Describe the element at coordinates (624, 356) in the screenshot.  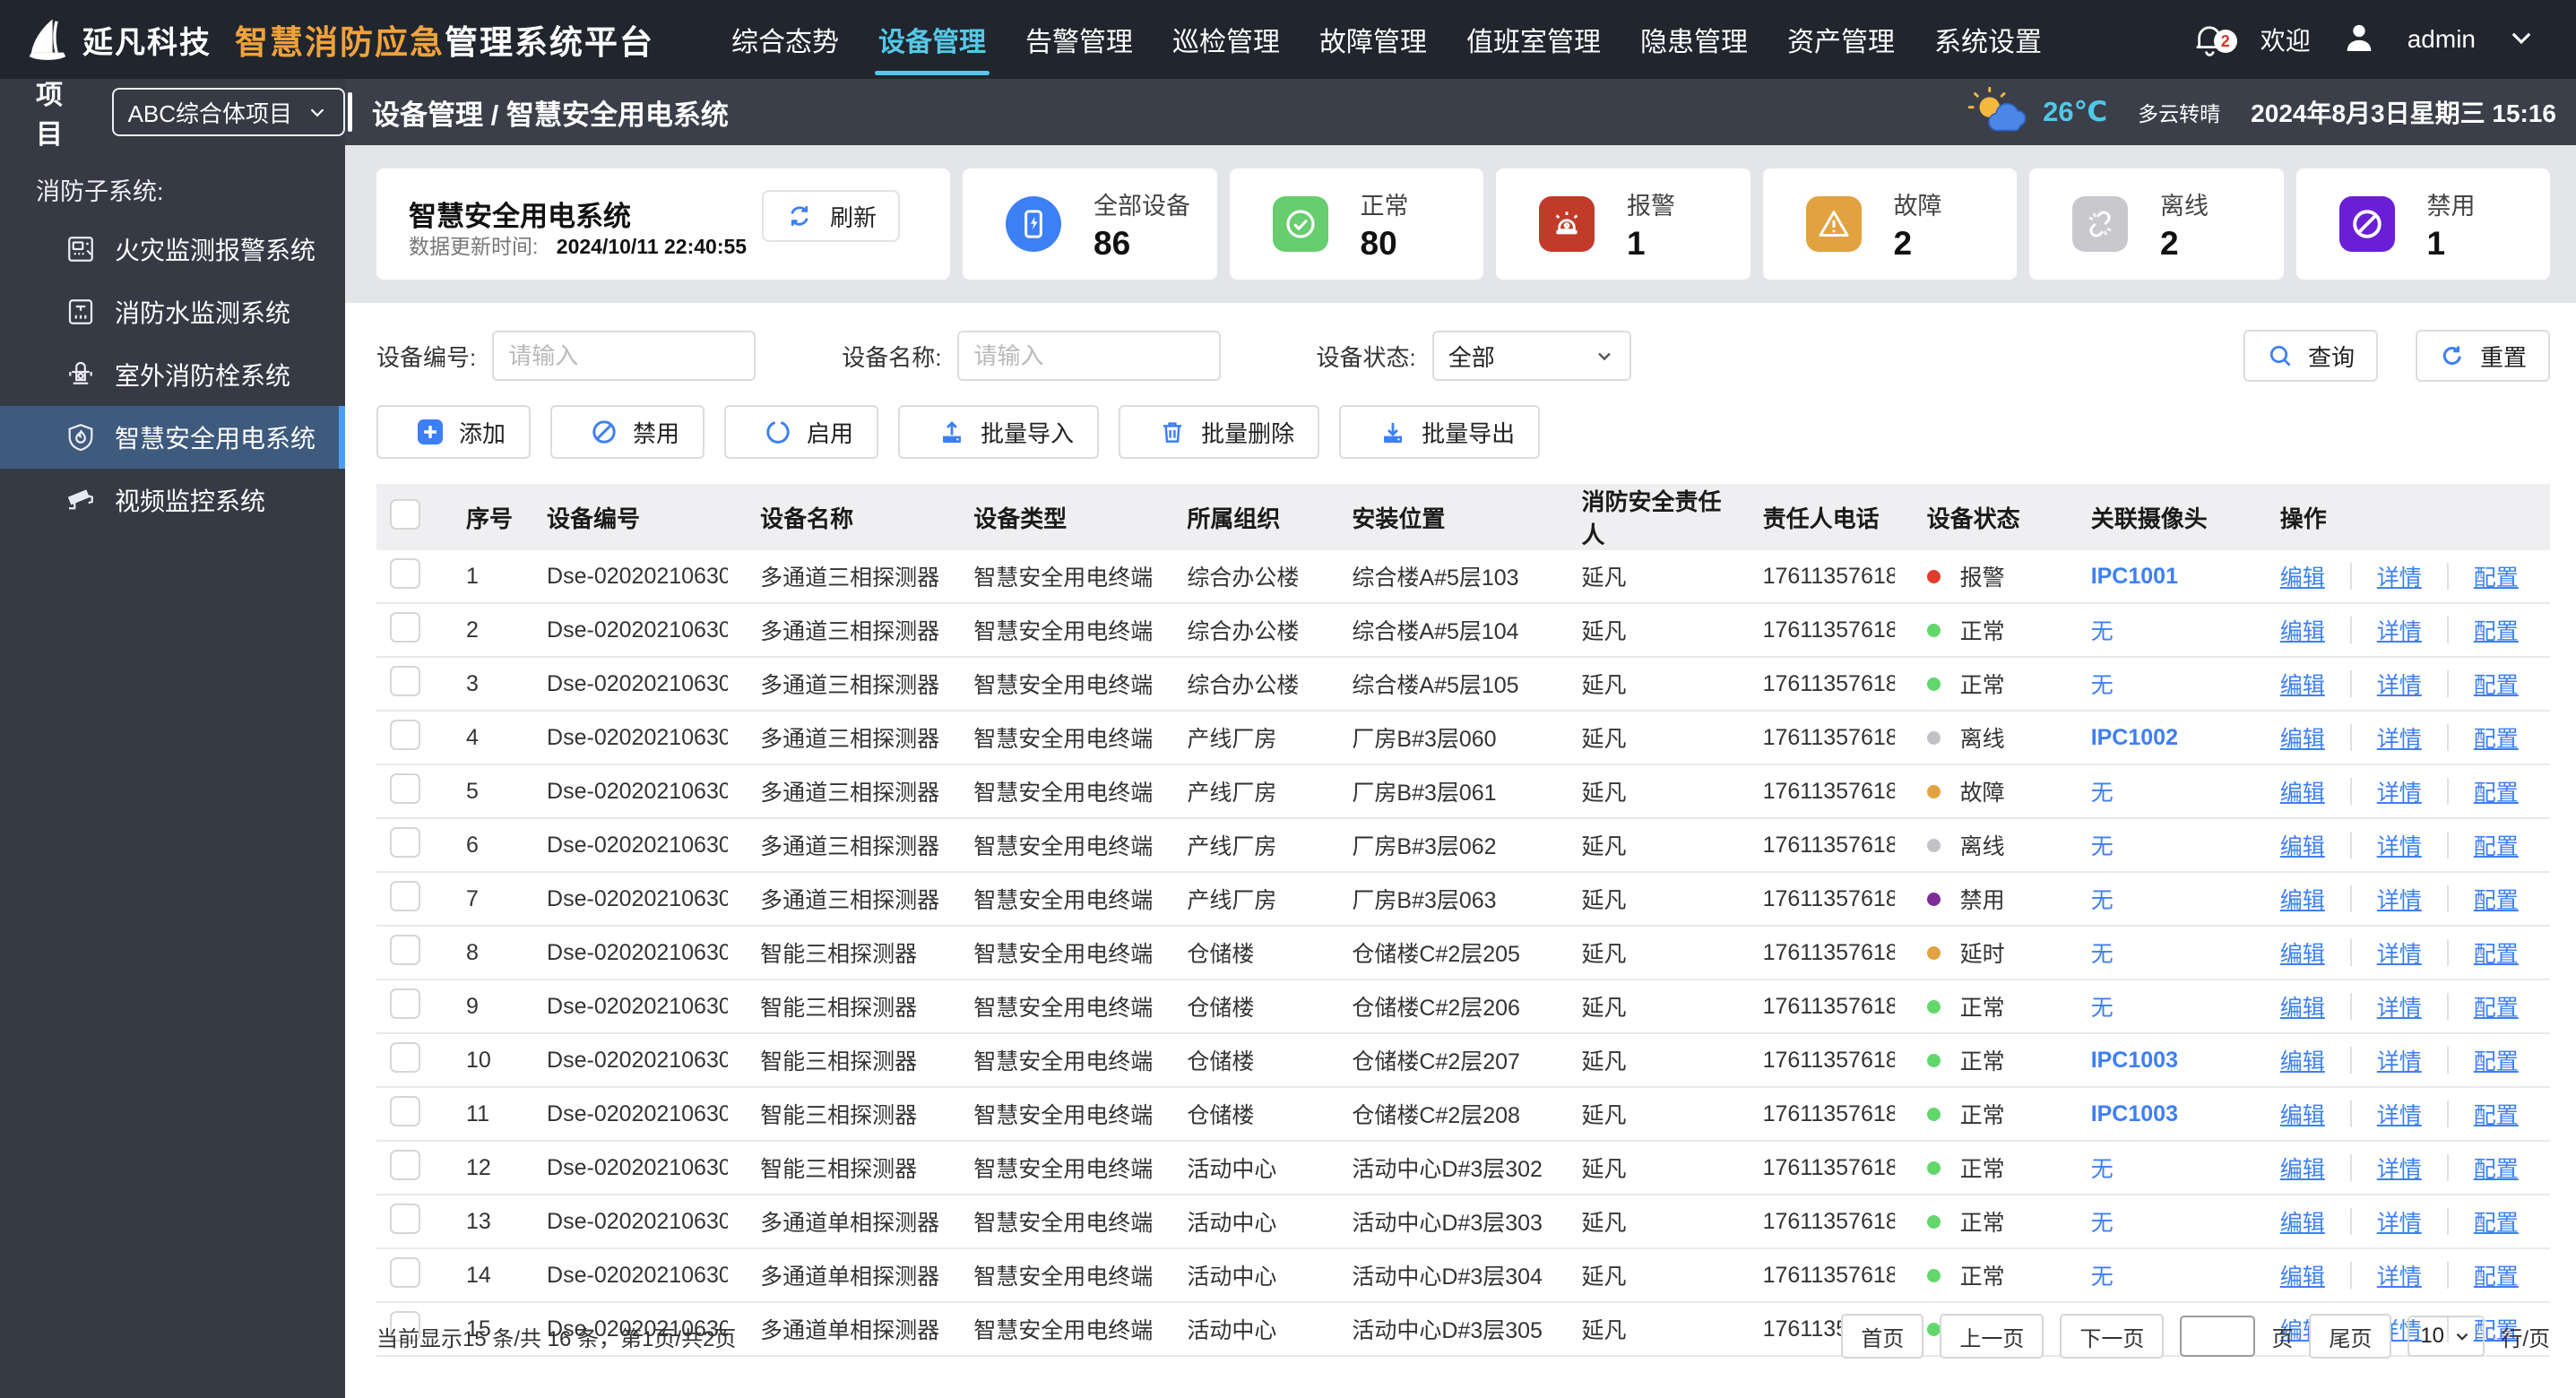
I see `device-code-input` at that location.